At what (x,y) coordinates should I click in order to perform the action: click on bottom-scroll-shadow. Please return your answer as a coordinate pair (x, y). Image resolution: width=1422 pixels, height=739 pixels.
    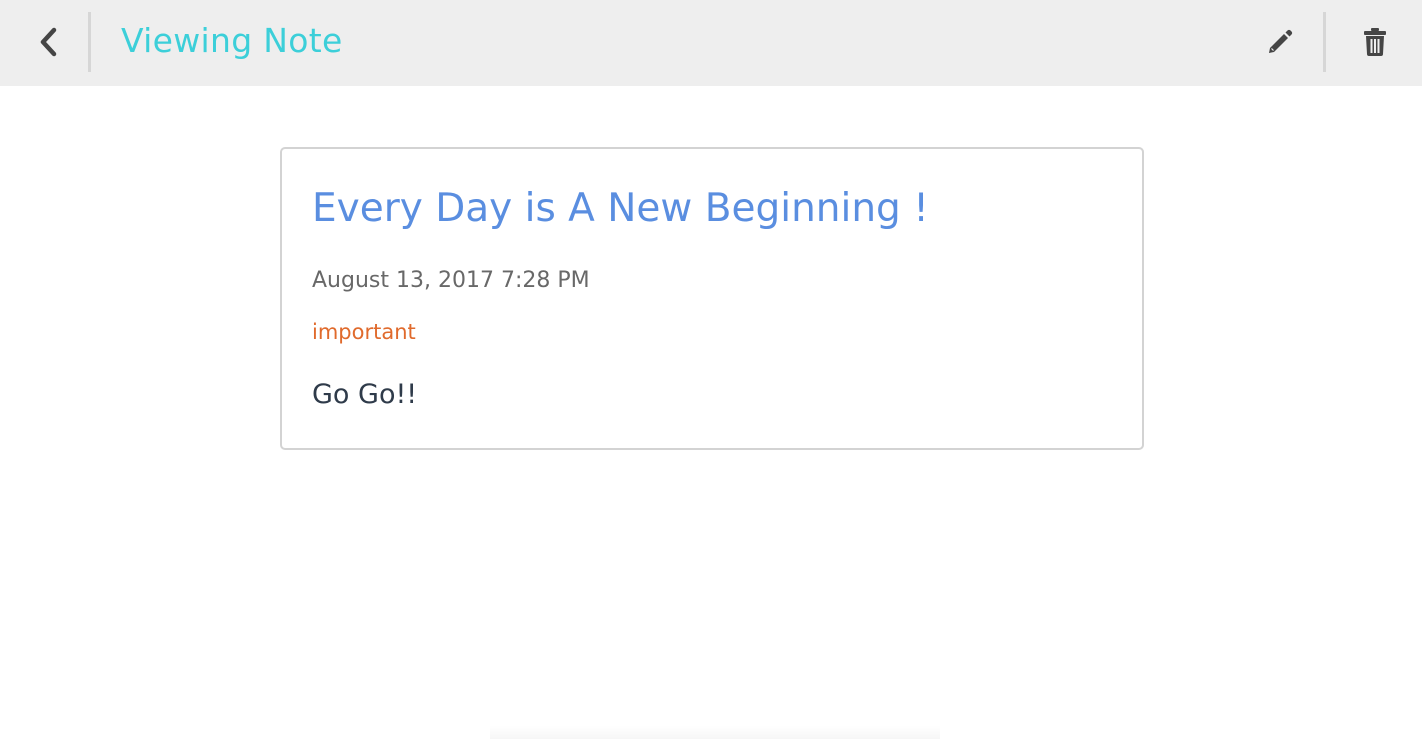
    Looking at the image, I should click on (715, 732).